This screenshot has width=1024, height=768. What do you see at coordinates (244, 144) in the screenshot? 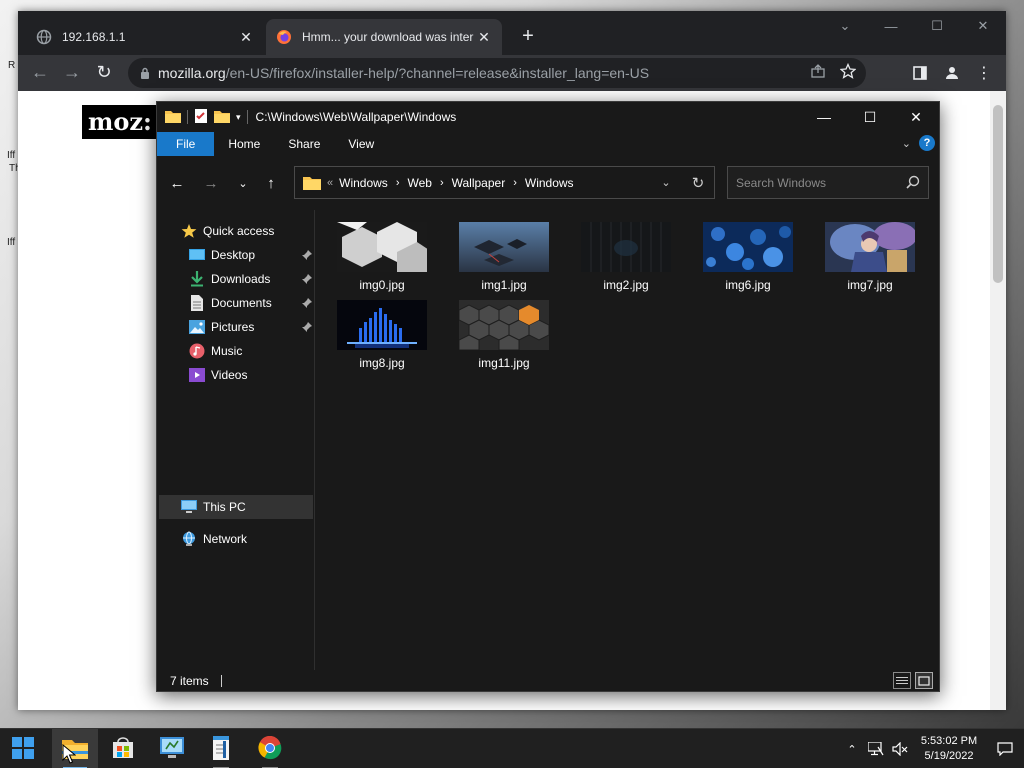
I see `tab-home: Home` at bounding box center [244, 144].